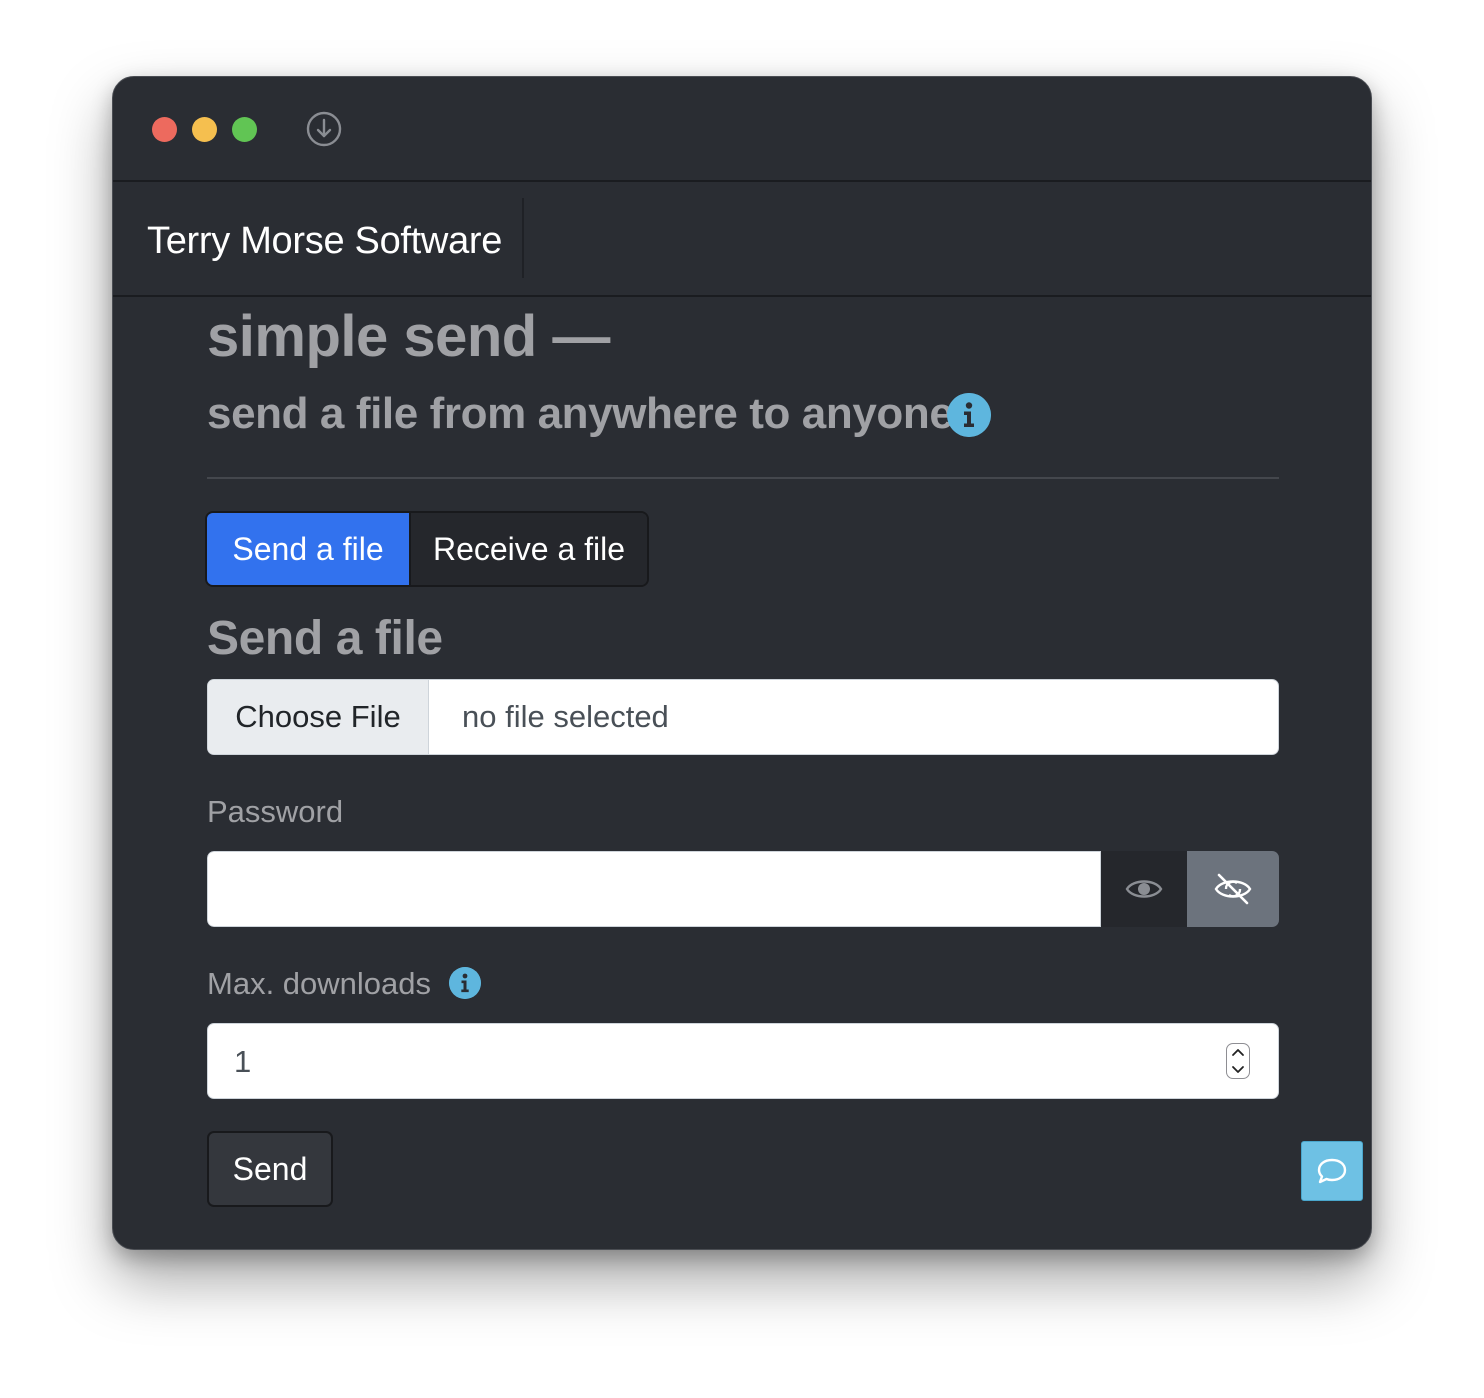 The image size is (1484, 1398). What do you see at coordinates (743, 1061) in the screenshot?
I see `max-downloads-field: 1` at bounding box center [743, 1061].